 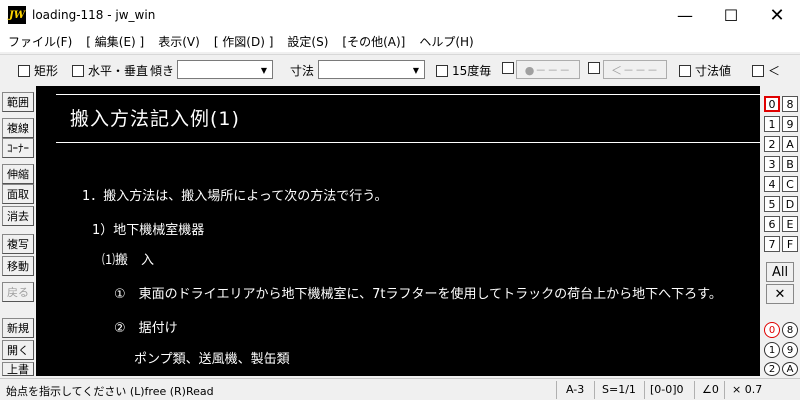 What do you see at coordinates (442, 70) in the screenshot?
I see `deg15-checkbox` at bounding box center [442, 70].